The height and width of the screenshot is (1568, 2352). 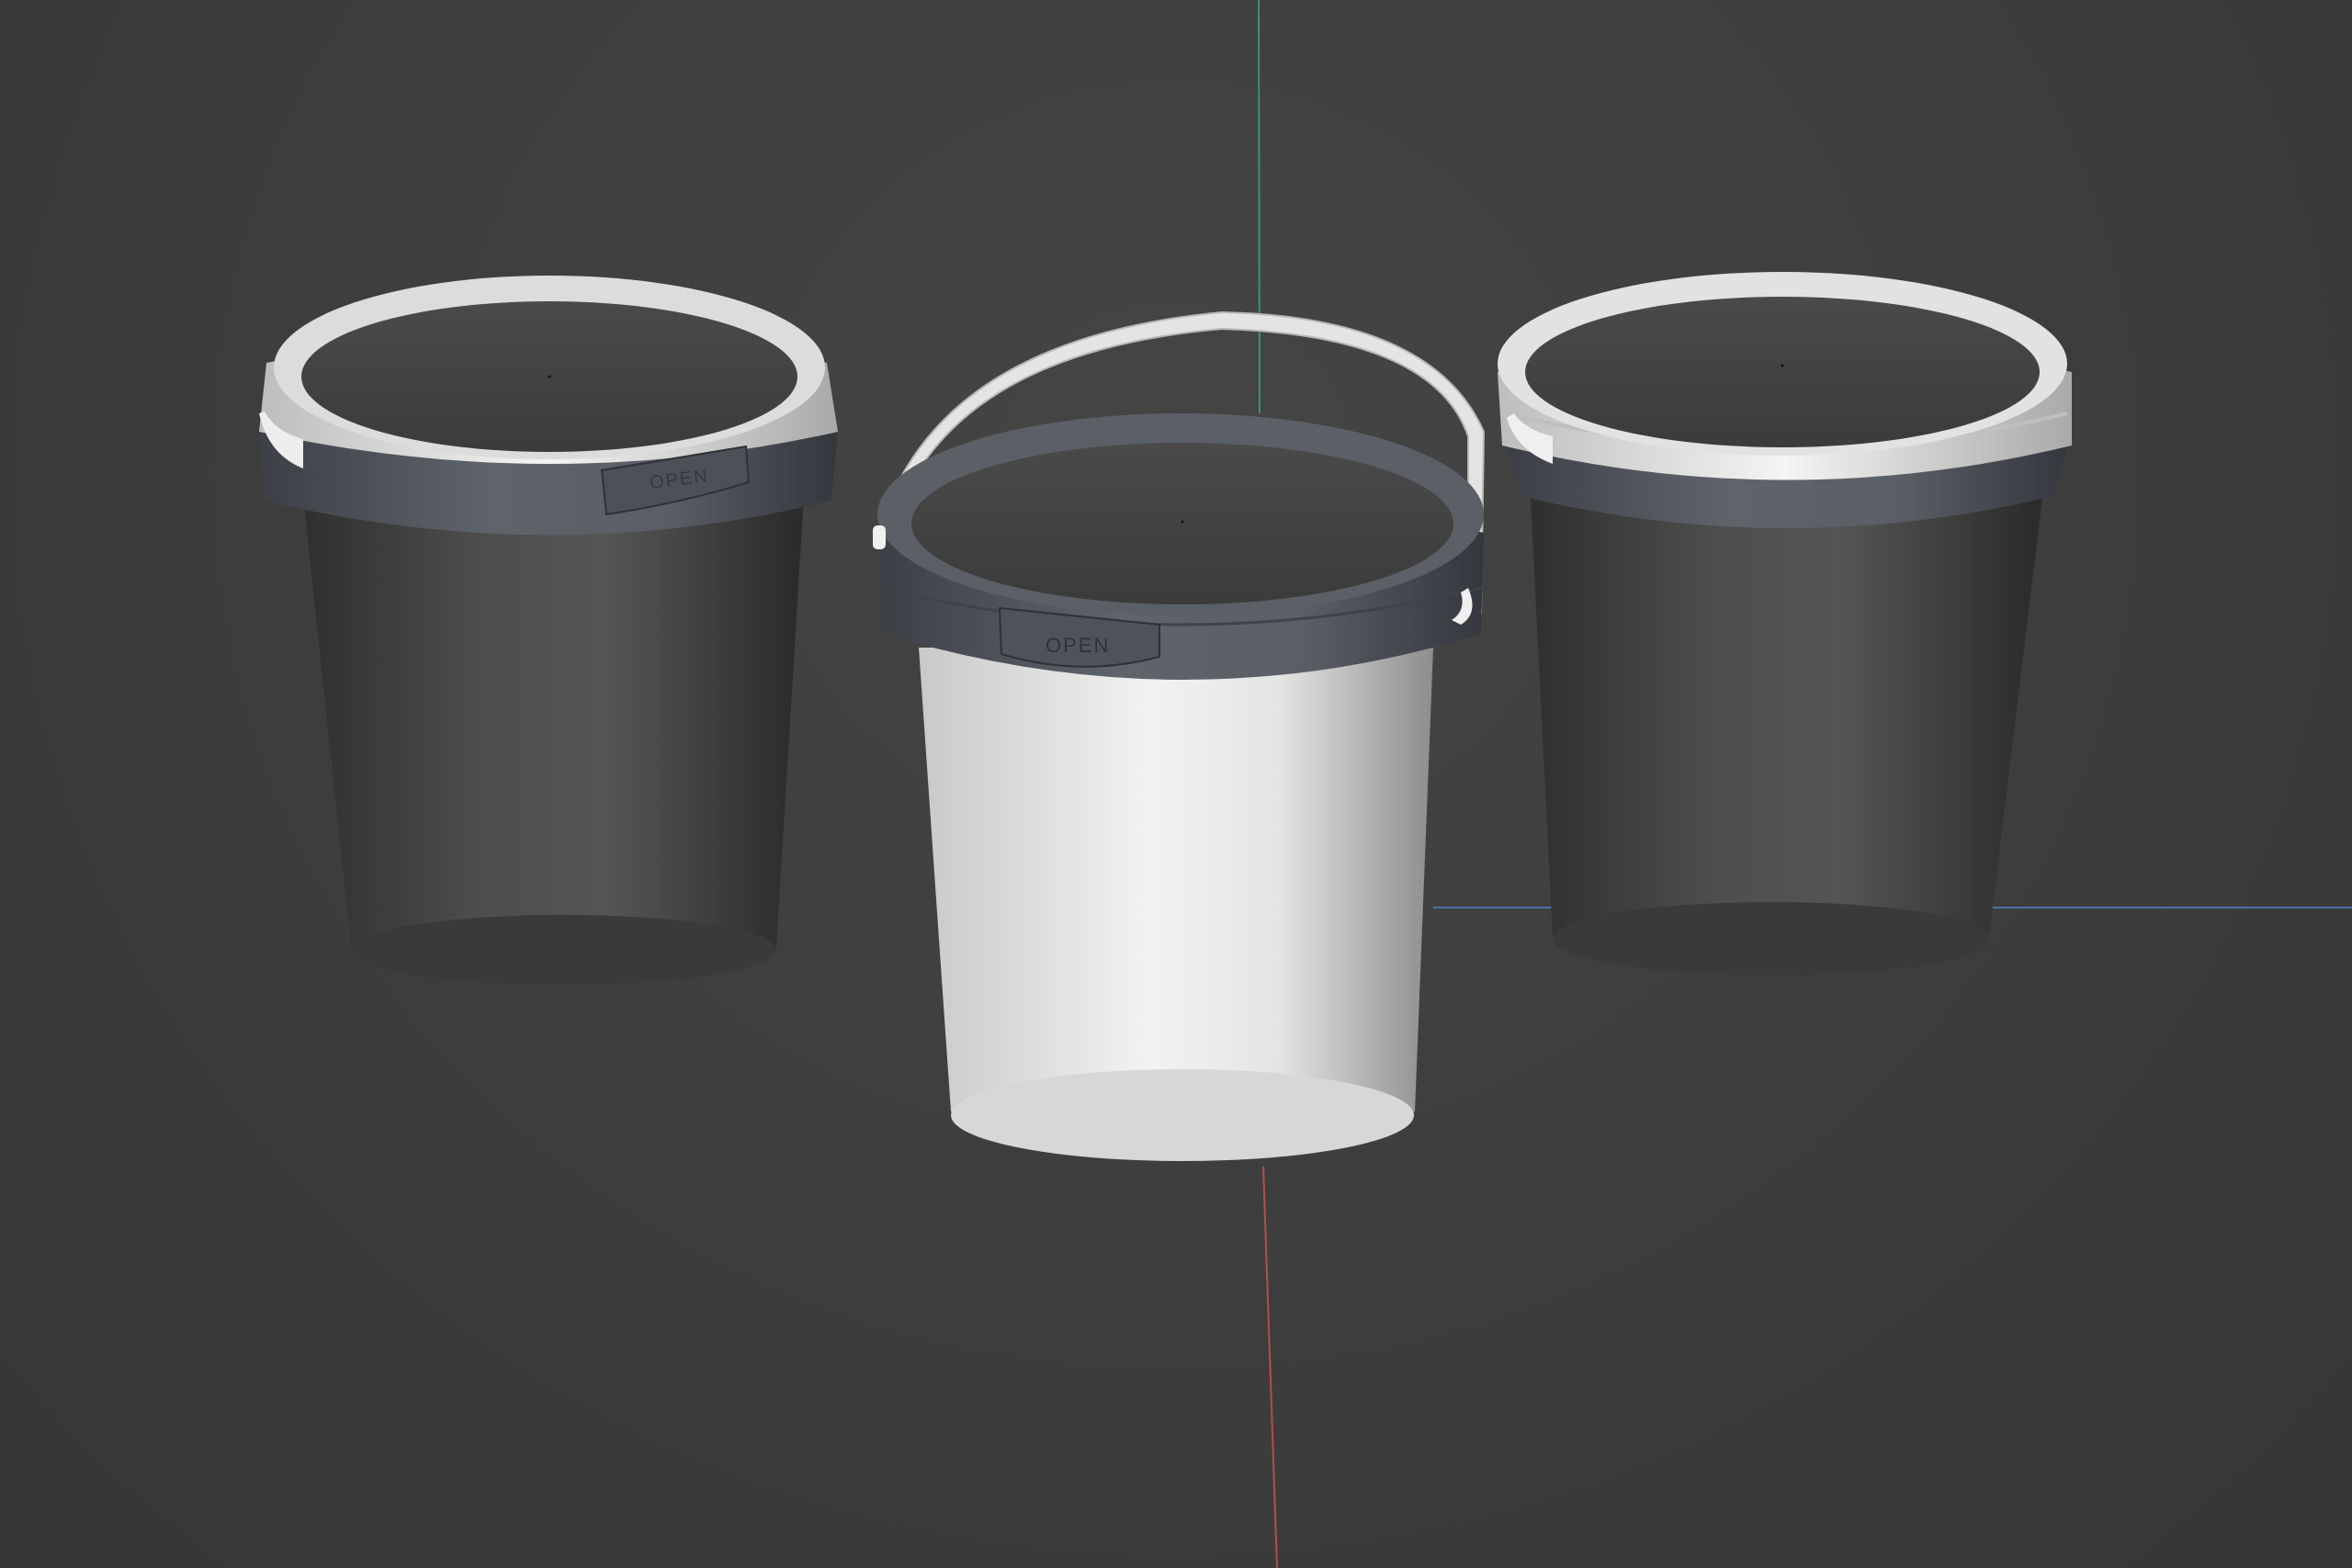 I want to click on bucket-right, so click(x=1785, y=624).